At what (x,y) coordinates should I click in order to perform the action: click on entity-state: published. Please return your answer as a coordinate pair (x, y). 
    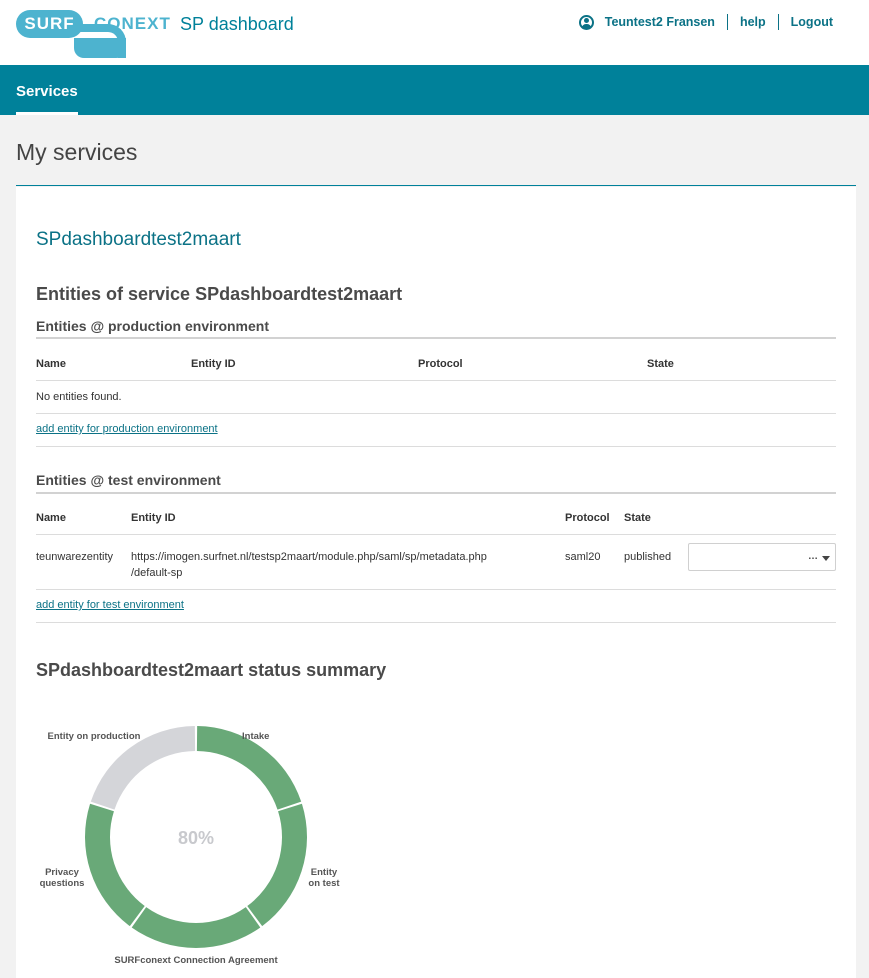
    Looking at the image, I should click on (648, 557).